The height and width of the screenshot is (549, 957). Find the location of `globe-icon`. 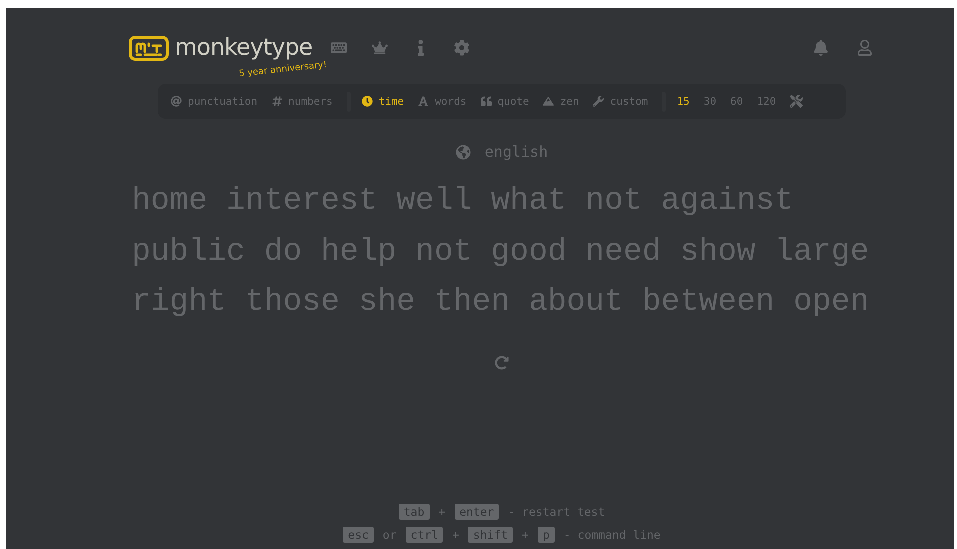

globe-icon is located at coordinates (463, 152).